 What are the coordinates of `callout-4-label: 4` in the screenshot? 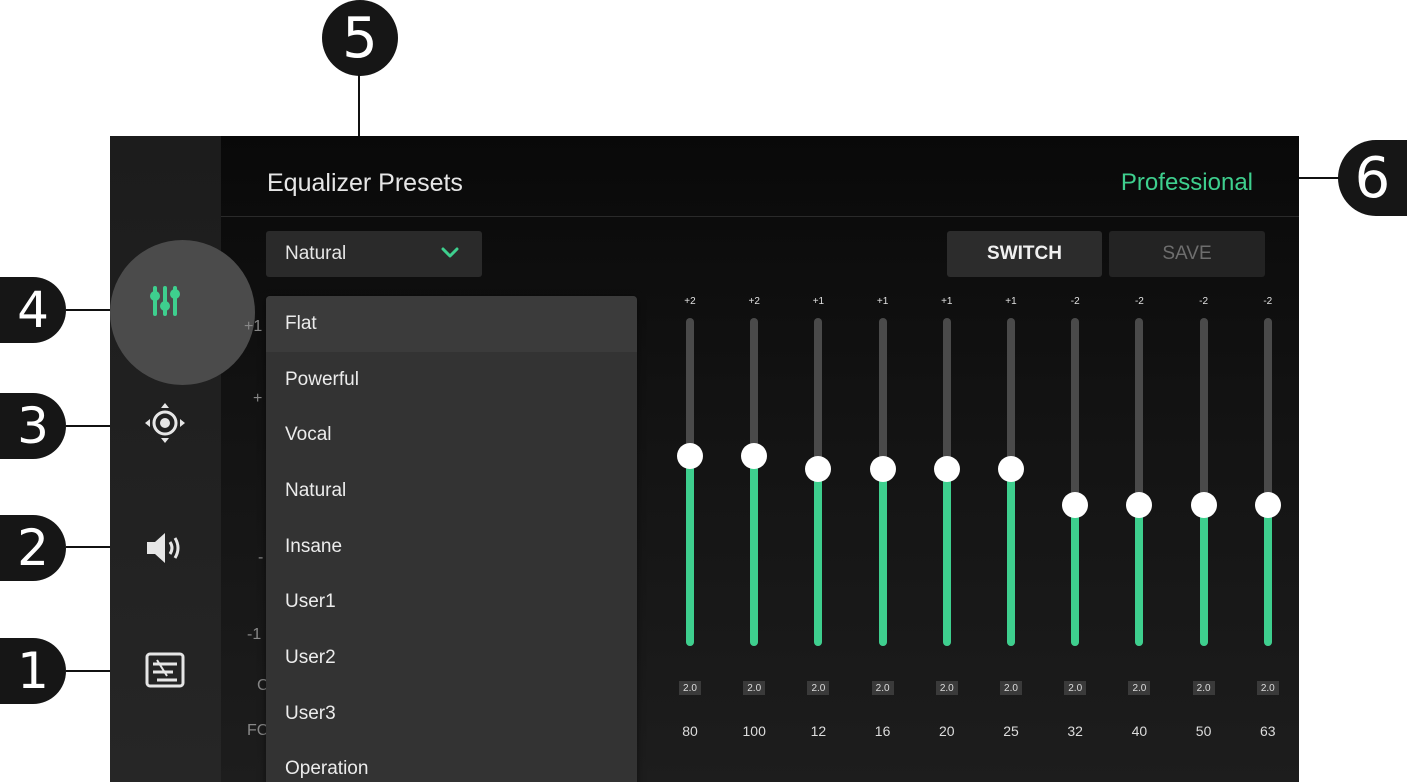 It's located at (33, 310).